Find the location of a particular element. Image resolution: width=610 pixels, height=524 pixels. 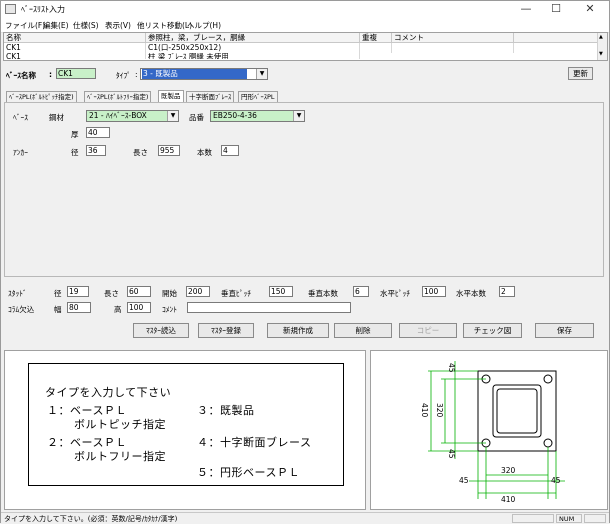

comment-input is located at coordinates (269, 307).